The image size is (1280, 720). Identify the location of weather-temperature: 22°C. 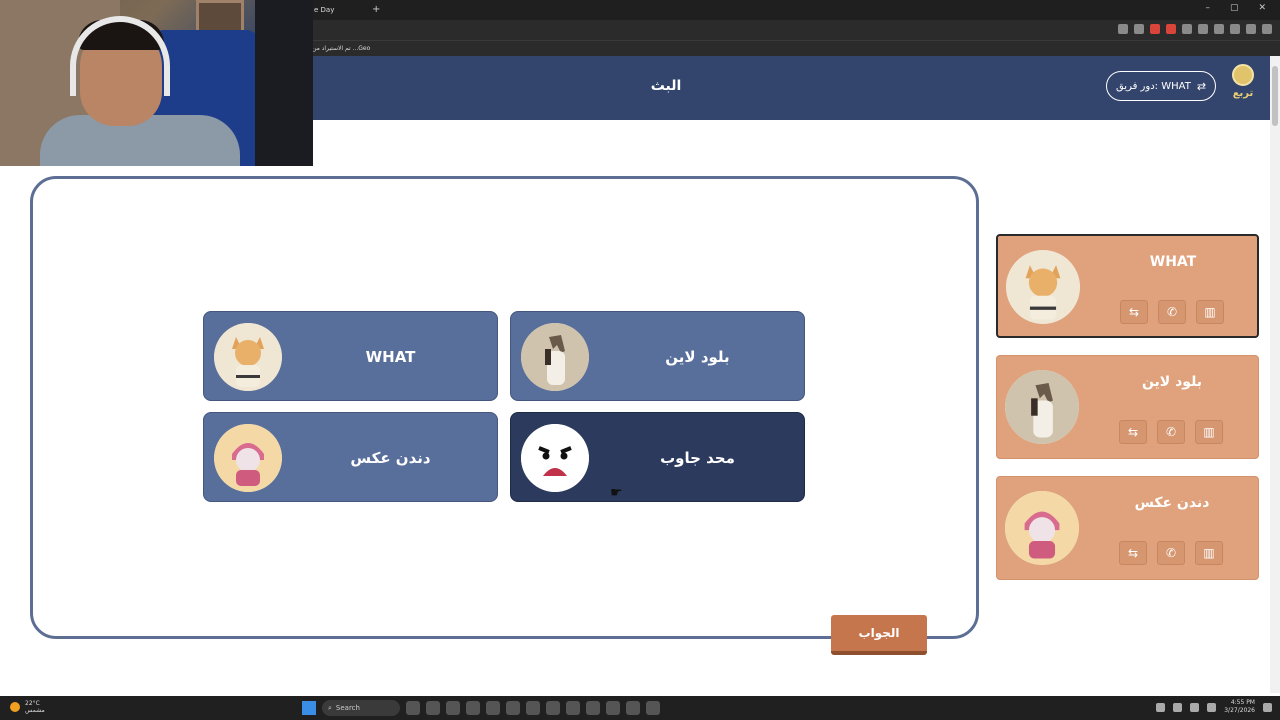
(32, 703).